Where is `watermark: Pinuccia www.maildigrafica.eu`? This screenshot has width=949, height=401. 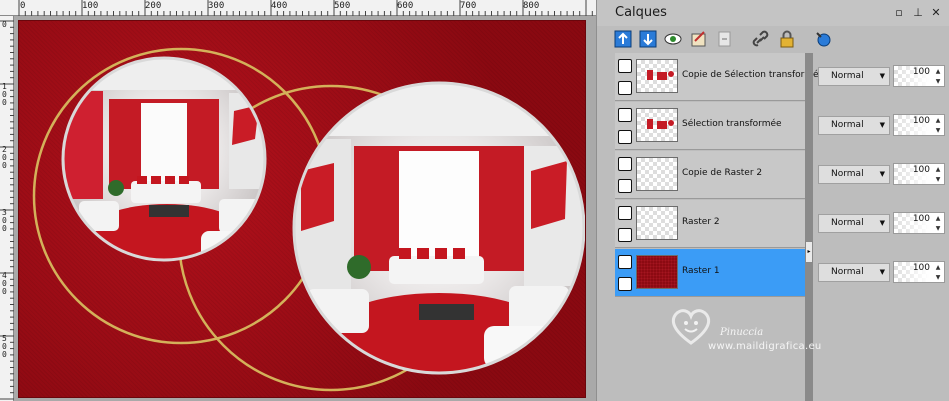
watermark: Pinuccia www.maildigrafica.eu is located at coordinates (763, 333).